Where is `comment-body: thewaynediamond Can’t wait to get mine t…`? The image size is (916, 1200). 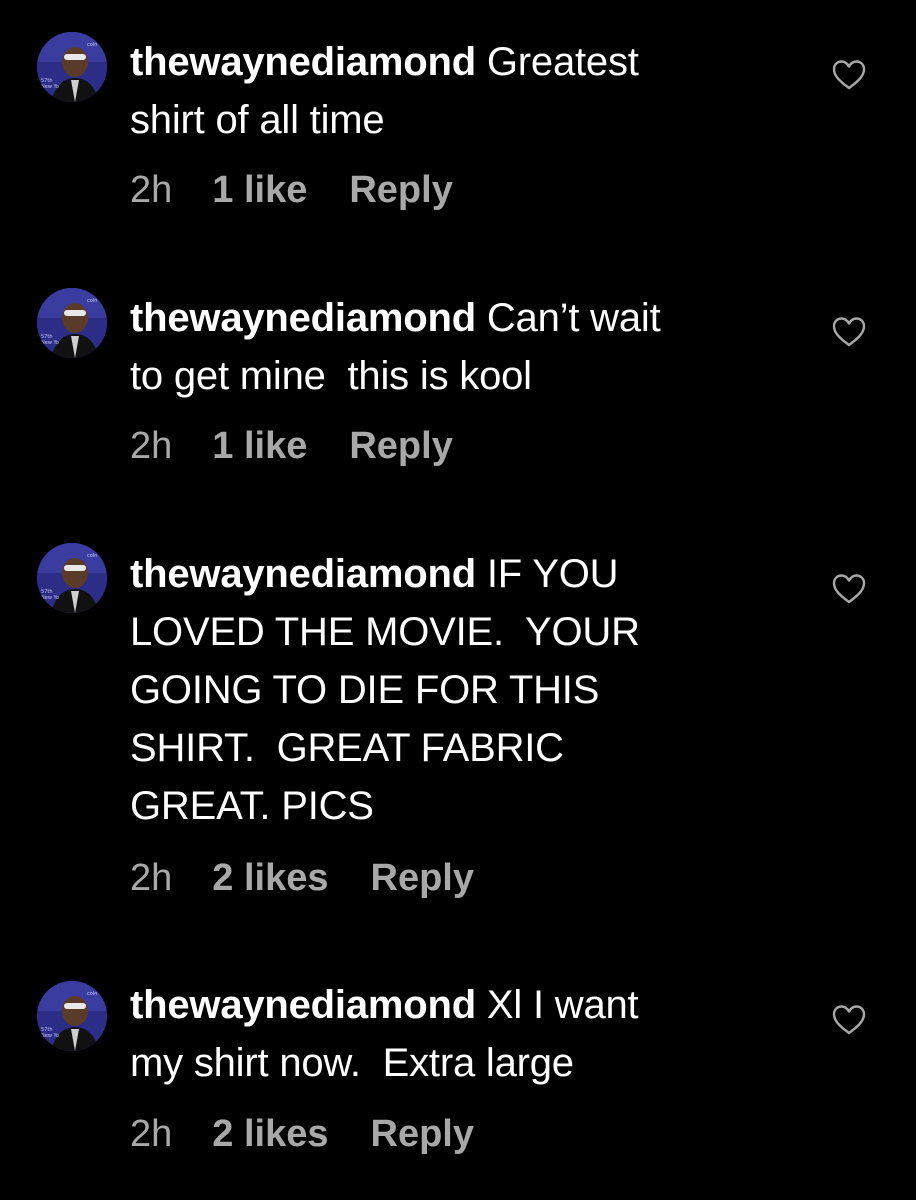
comment-body: thewaynediamond Can’t wait to get mine t… is located at coordinates (460, 347).